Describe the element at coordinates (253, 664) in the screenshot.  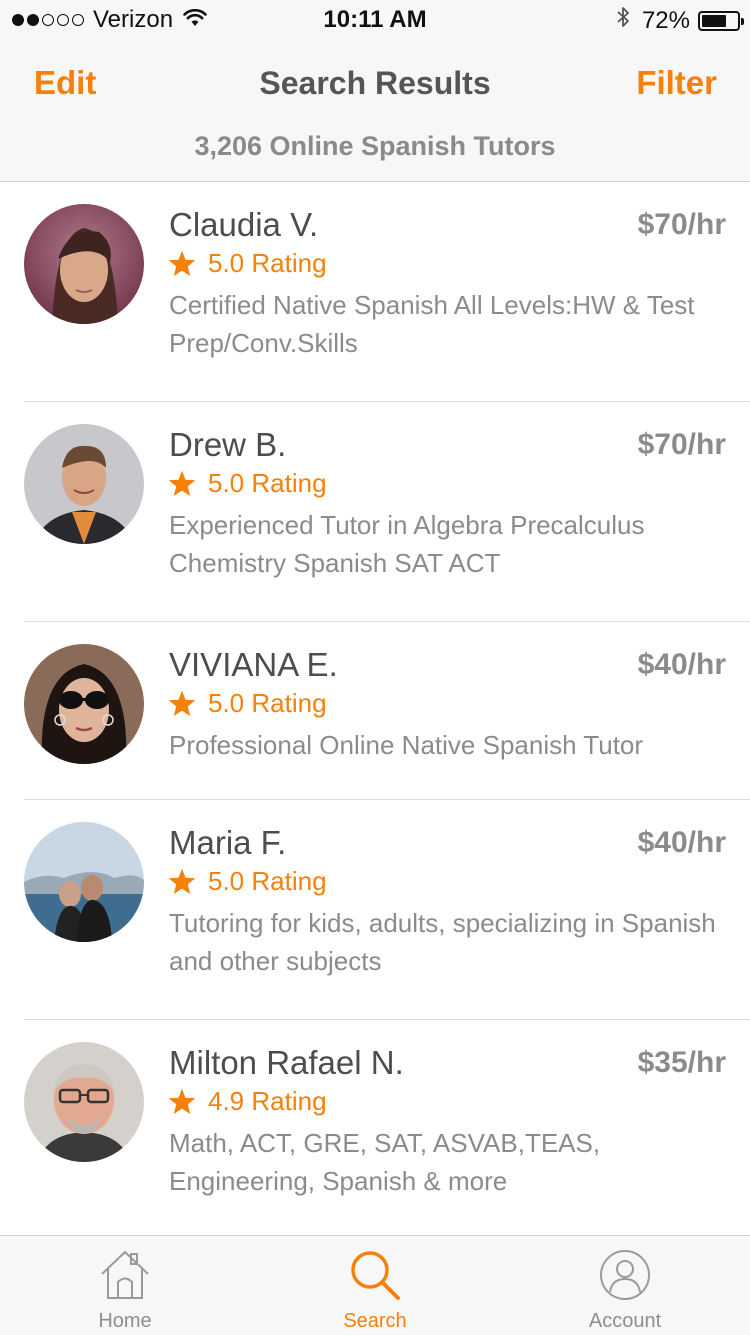
I see `tutor-name: VIVIANA E.` at that location.